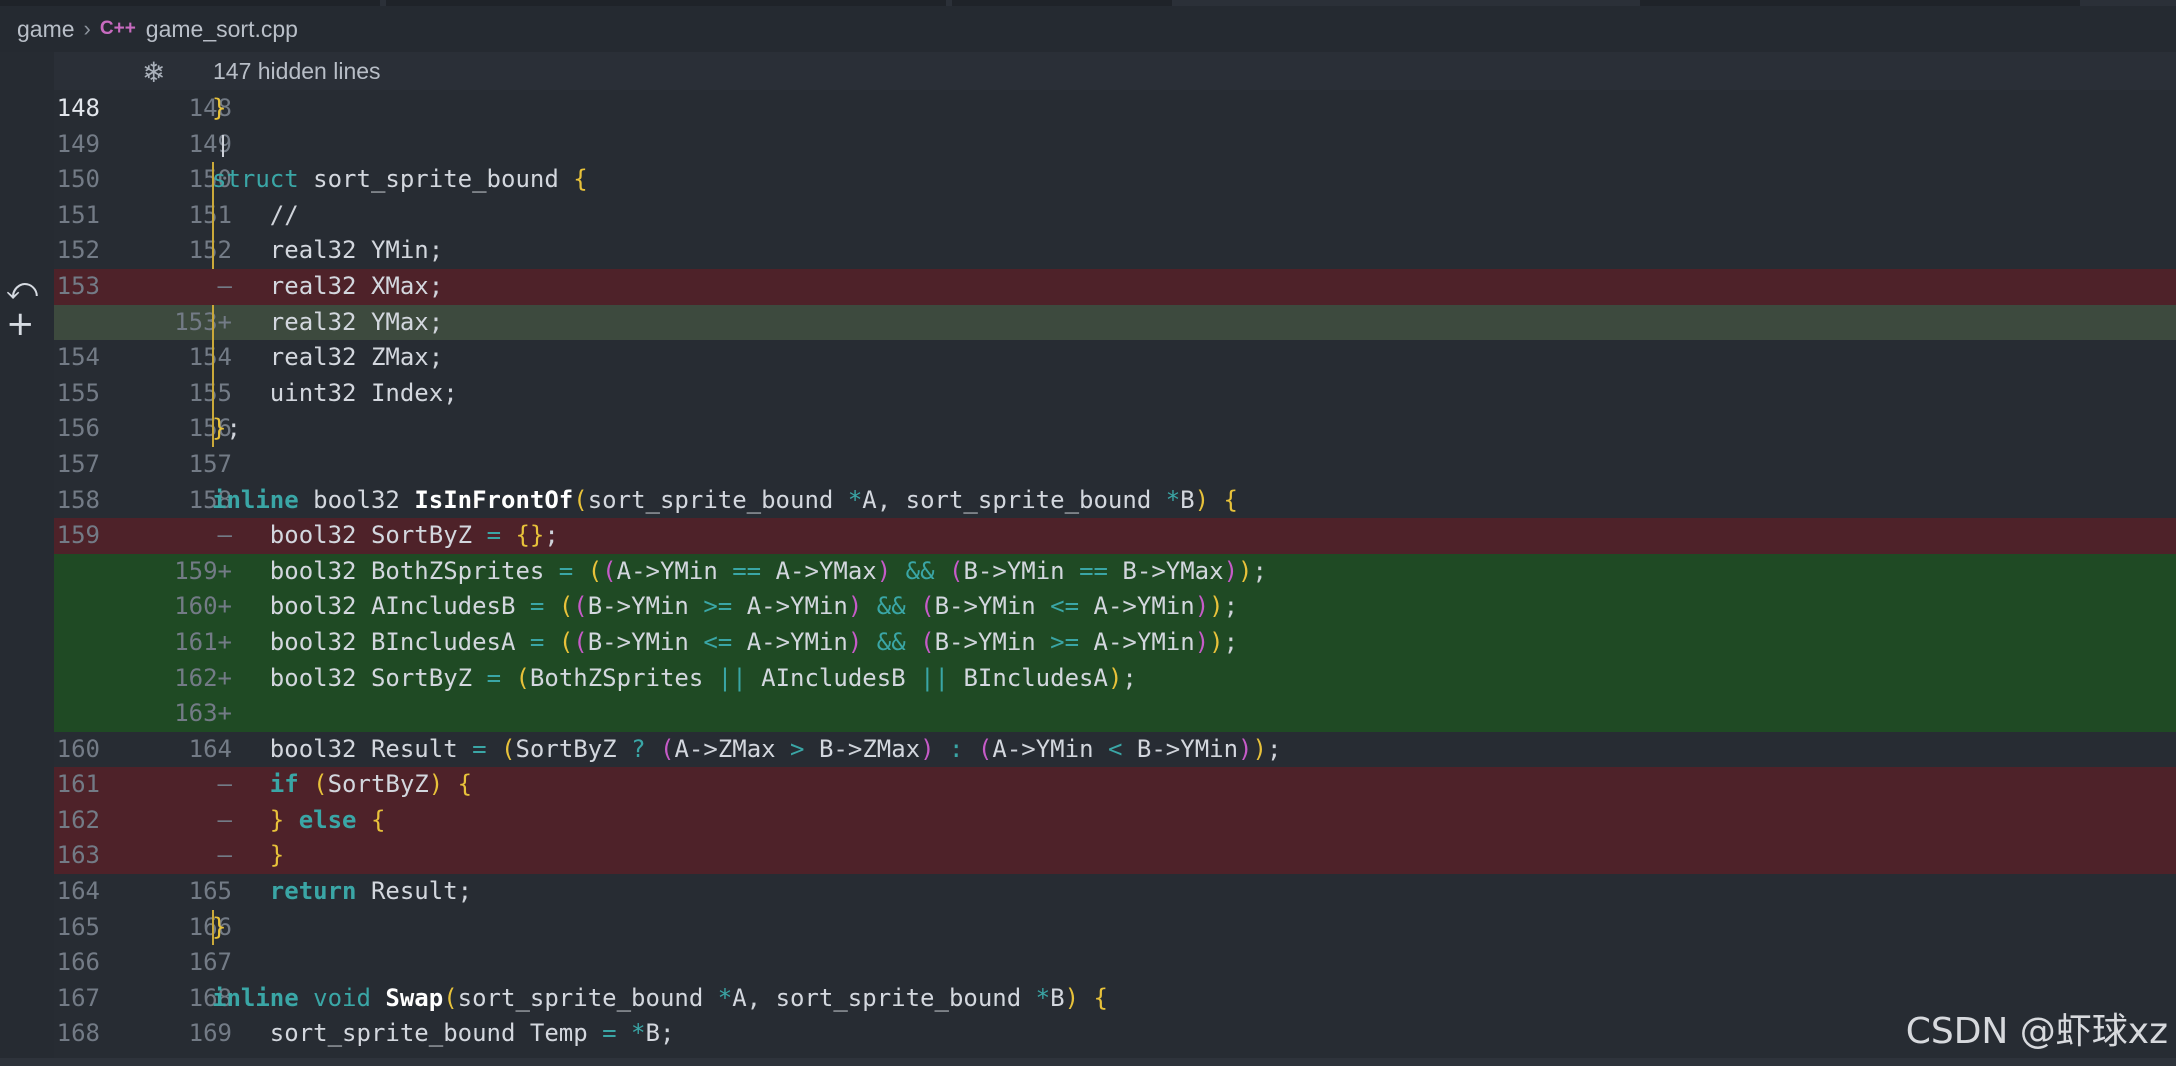  Describe the element at coordinates (299, 821) in the screenshot. I see `code-text: } else {` at that location.